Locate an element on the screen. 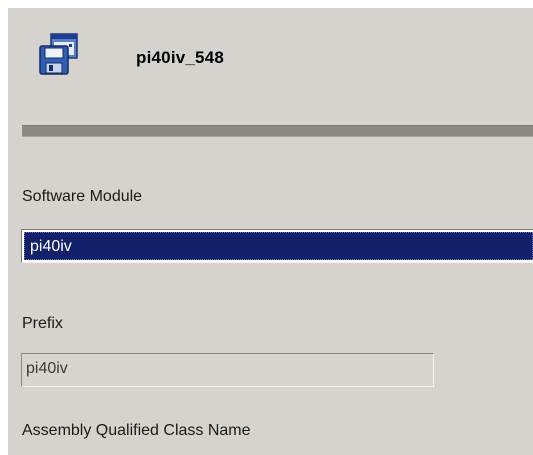  prefix-label: Prefix is located at coordinates (42, 323).